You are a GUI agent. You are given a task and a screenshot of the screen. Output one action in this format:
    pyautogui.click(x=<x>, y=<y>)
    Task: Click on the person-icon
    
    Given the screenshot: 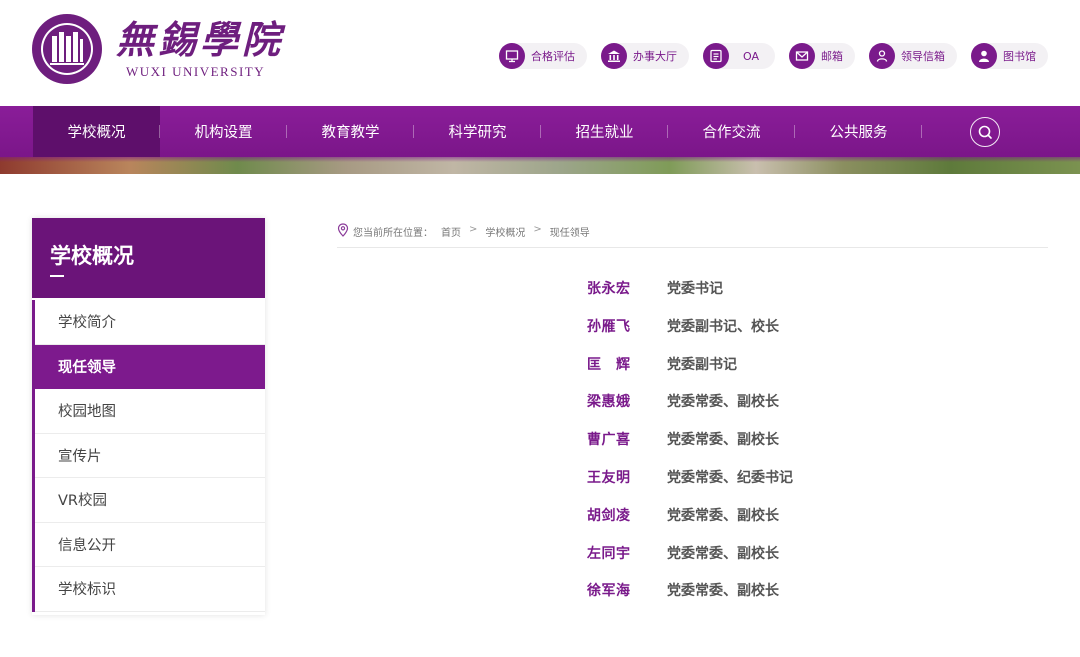 What is the action you would take?
    pyautogui.click(x=882, y=56)
    